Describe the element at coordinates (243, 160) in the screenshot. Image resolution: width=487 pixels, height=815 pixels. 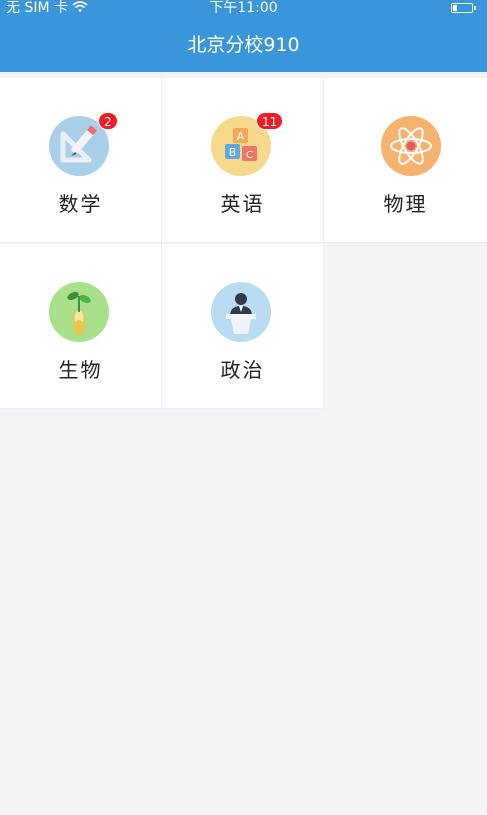
I see `subject-tile-english: A B C 11 英语` at that location.